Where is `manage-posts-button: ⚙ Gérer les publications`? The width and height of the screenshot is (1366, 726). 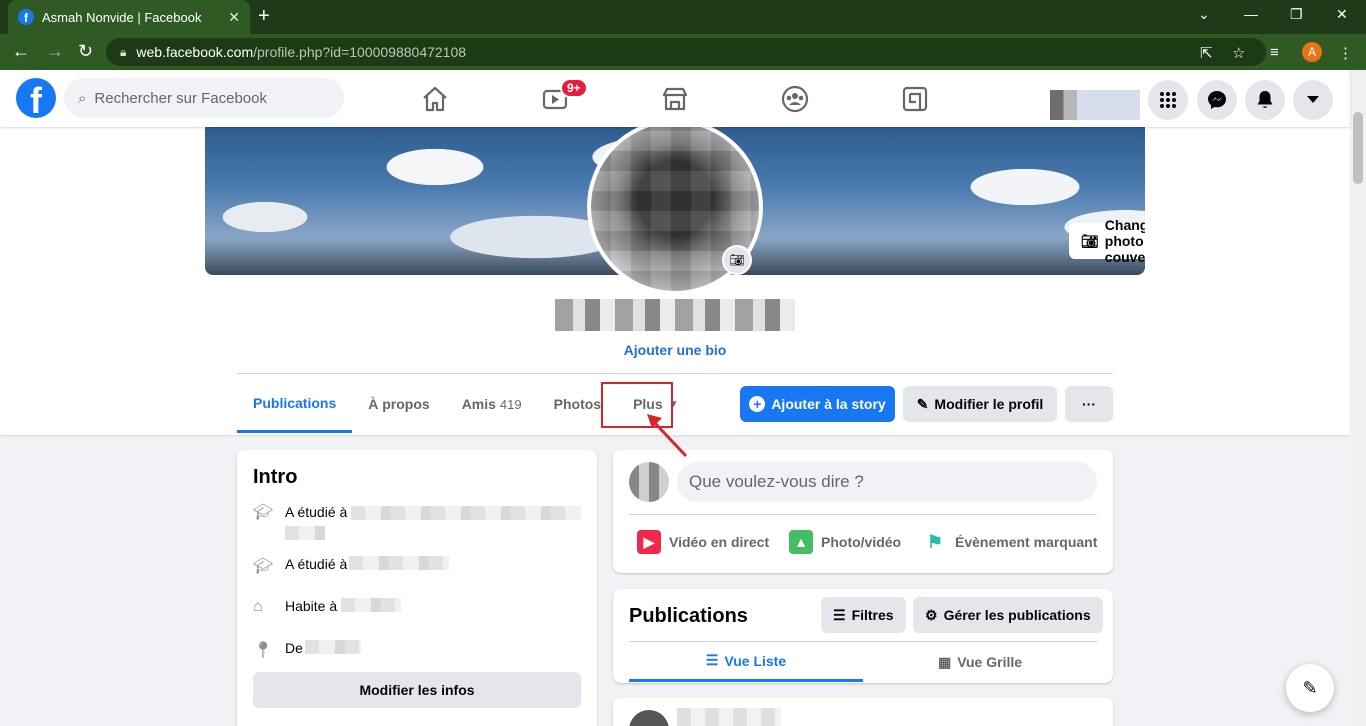 manage-posts-button: ⚙ Gérer les publications is located at coordinates (1008, 615).